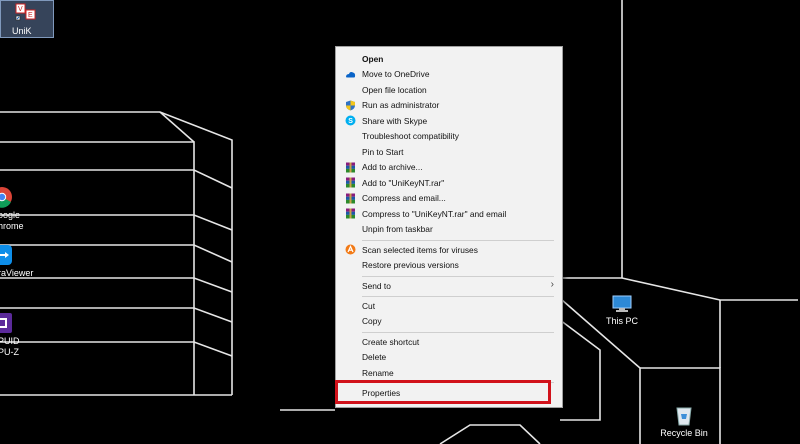  Describe the element at coordinates (16, 261) in the screenshot. I see `teamviewer-desktop-icon: raViewer` at that location.